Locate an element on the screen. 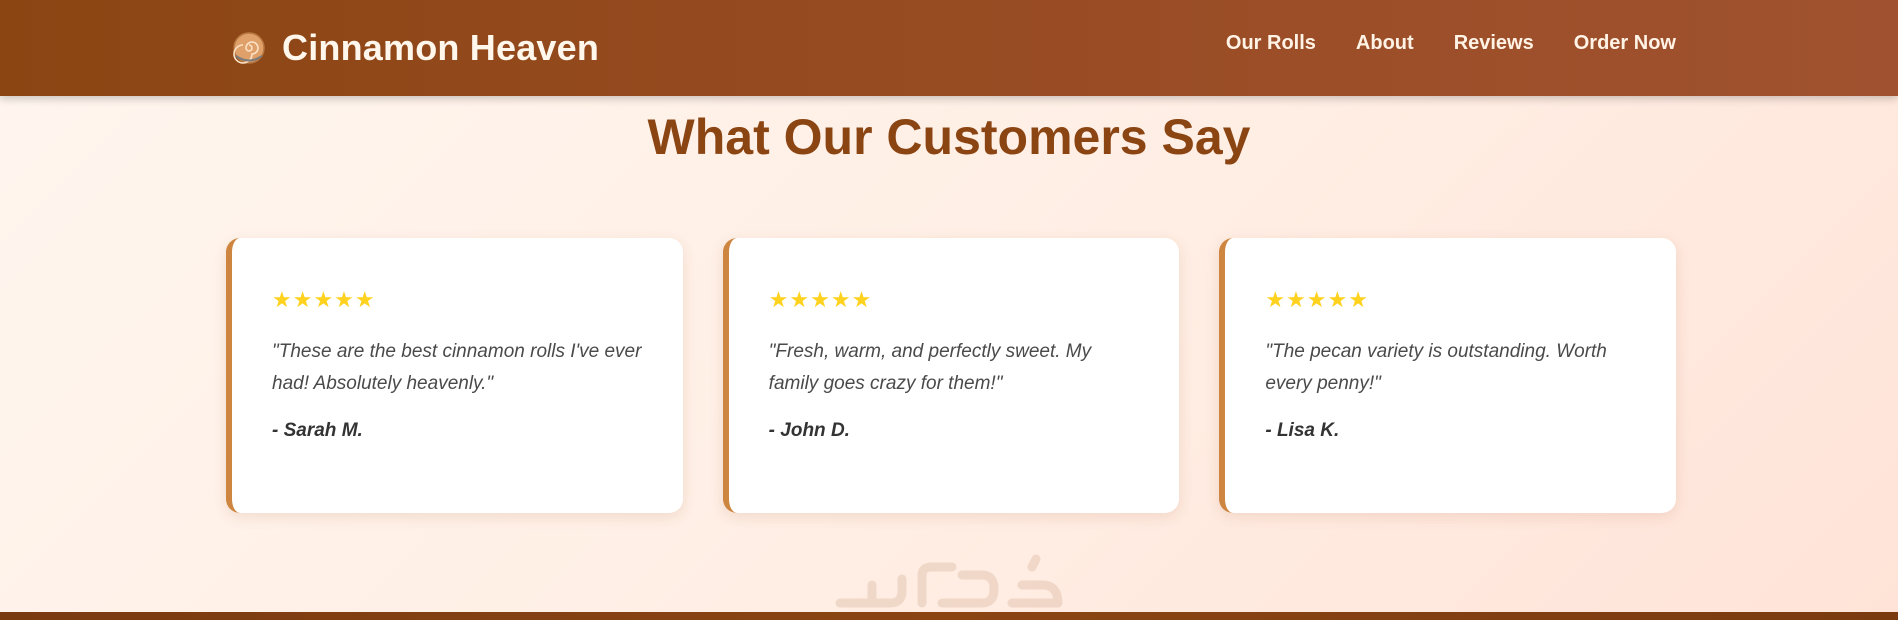 This screenshot has width=1898, height=620. watermark-logo is located at coordinates (949, 581).